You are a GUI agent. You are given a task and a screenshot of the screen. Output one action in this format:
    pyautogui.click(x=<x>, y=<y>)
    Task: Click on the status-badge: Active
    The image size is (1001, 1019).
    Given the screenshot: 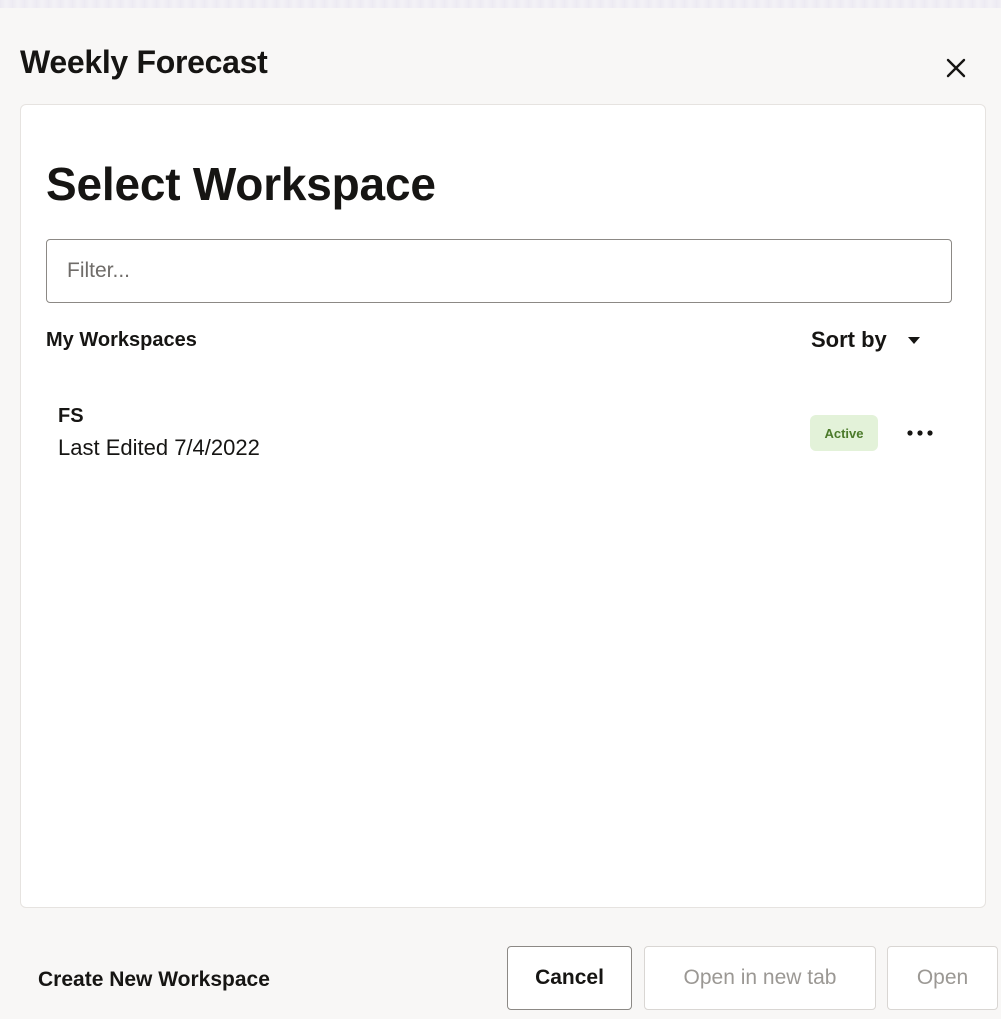 What is the action you would take?
    pyautogui.click(x=844, y=433)
    